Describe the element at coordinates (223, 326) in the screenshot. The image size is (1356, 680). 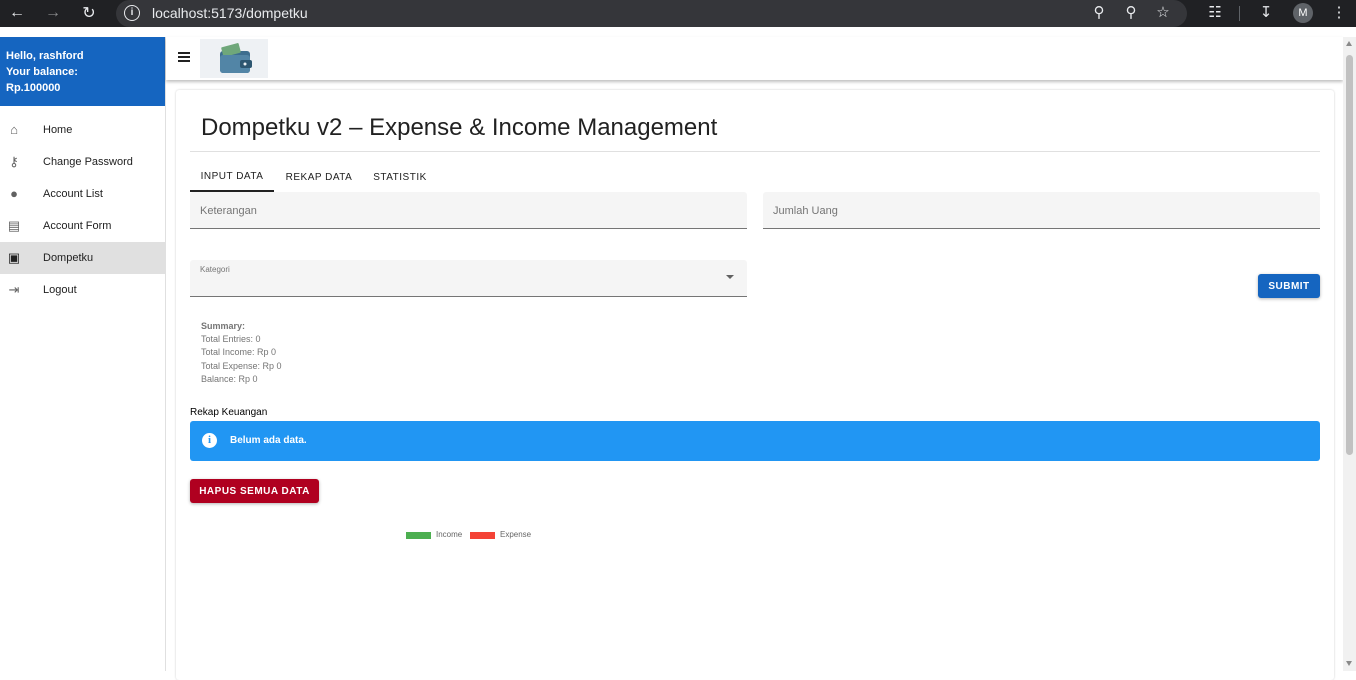
I see `summary-title: Summary:` at that location.